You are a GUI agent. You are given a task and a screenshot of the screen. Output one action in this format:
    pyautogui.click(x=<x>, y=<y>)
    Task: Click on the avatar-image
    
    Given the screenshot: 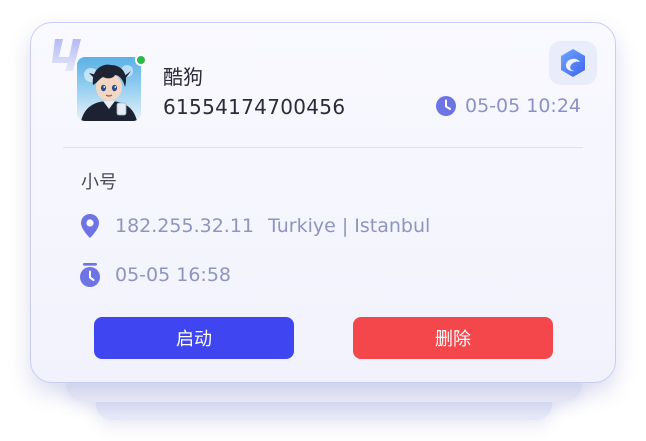 What is the action you would take?
    pyautogui.click(x=109, y=92)
    